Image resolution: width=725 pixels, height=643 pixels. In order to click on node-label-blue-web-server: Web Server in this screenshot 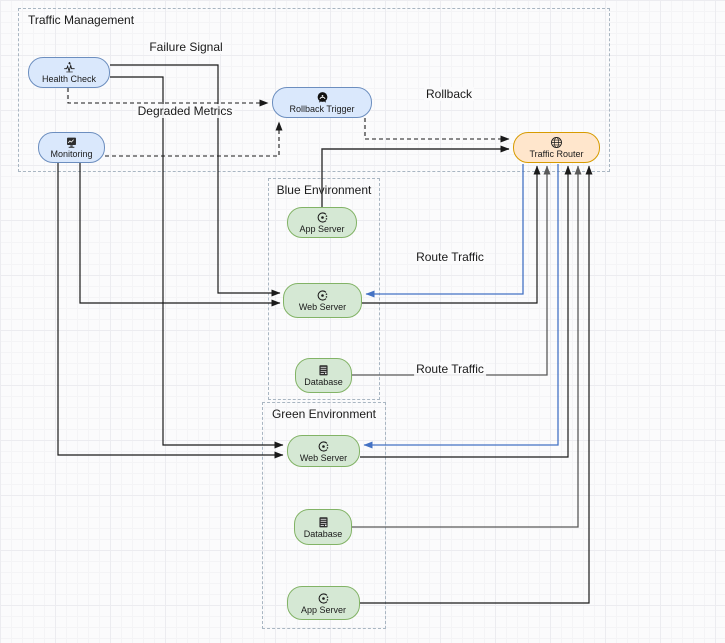, I will do `click(322, 307)`.